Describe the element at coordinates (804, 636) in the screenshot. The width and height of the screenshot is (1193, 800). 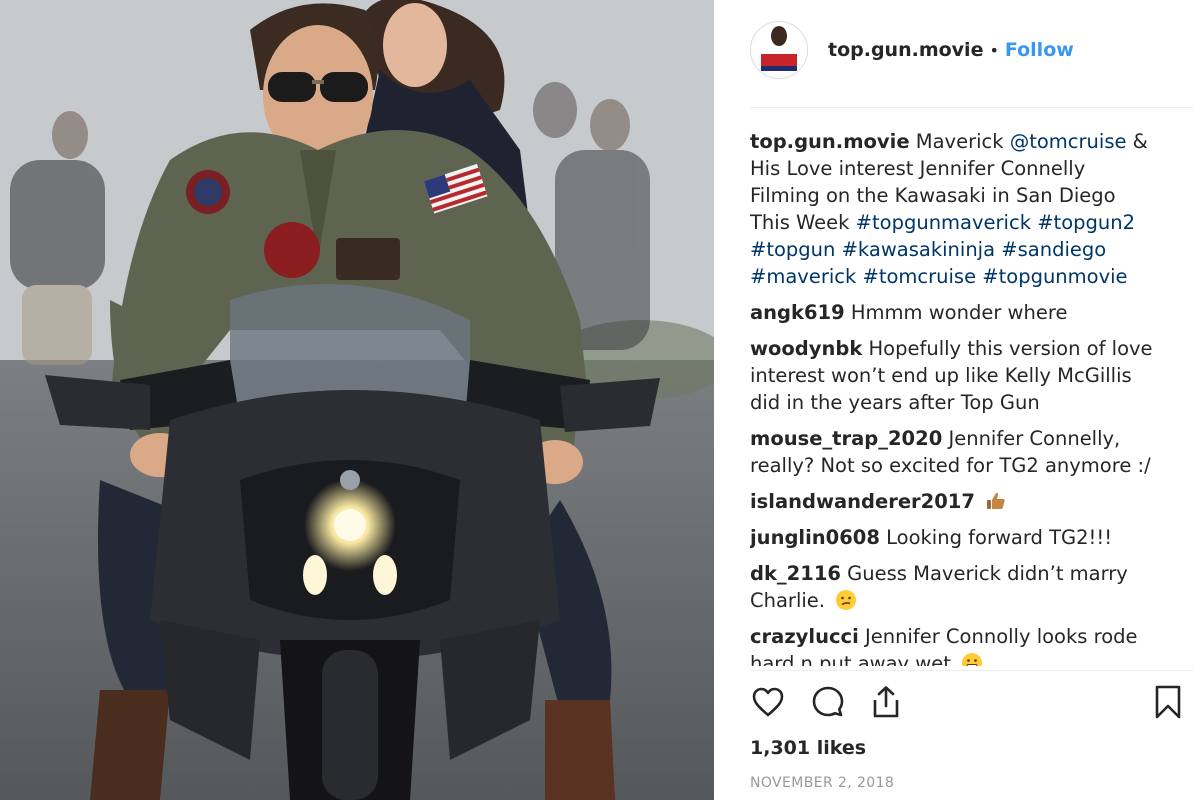
I see `comment-username: crazylucci` at that location.